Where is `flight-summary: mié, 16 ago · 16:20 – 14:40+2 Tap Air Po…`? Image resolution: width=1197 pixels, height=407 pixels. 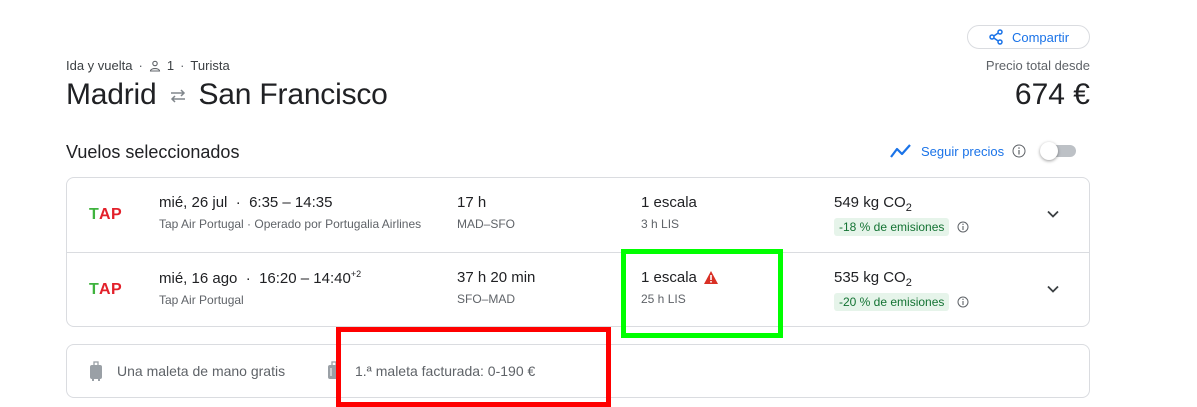 flight-summary: mié, 16 ago · 16:20 – 14:40+2 Tap Air Po… is located at coordinates (260, 288).